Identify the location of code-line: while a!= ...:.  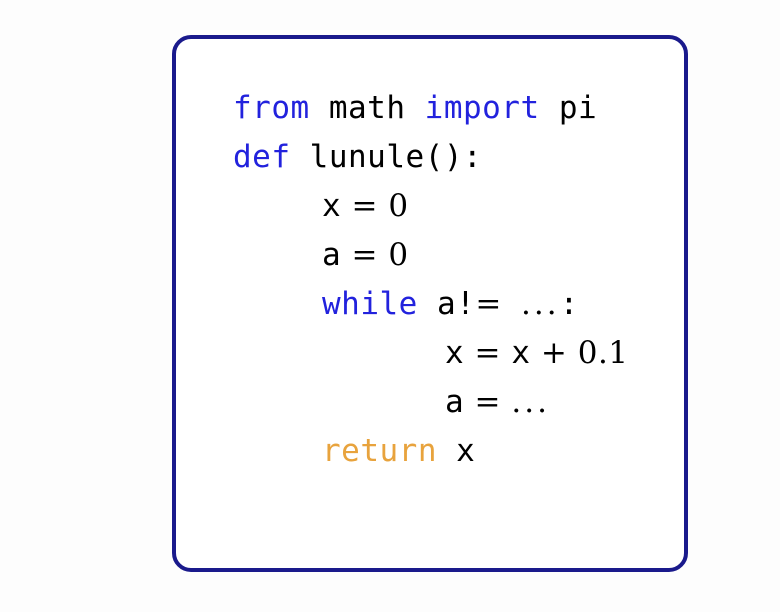
(448, 304).